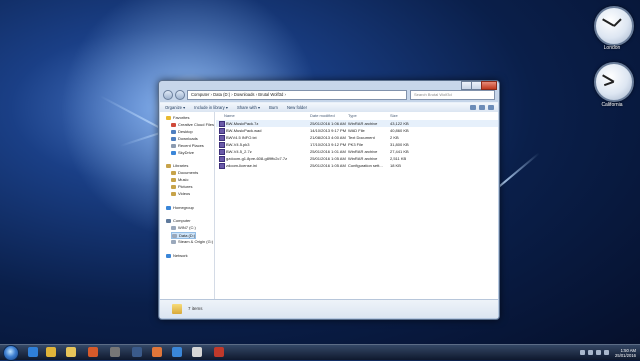 This screenshot has width=640, height=361. I want to click on network-icon, so click(607, 352).